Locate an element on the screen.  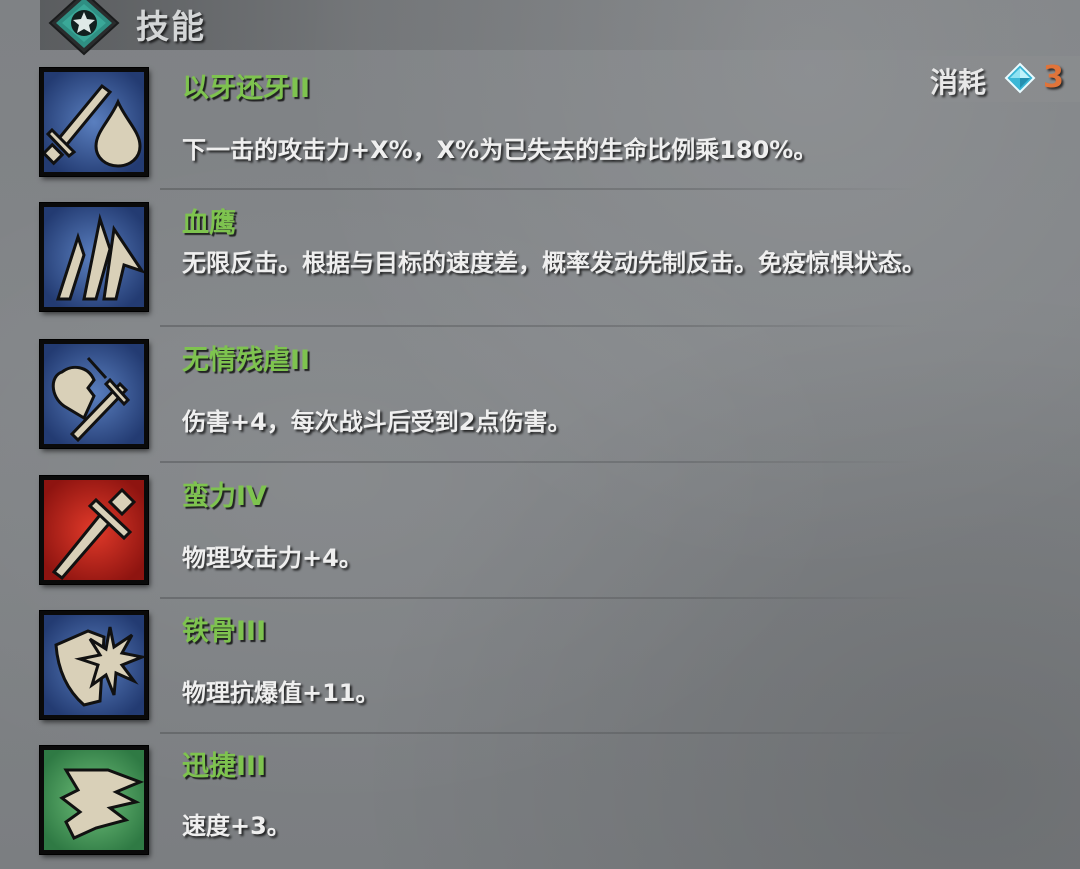
skill-name: 血鹰 is located at coordinates (209, 223).